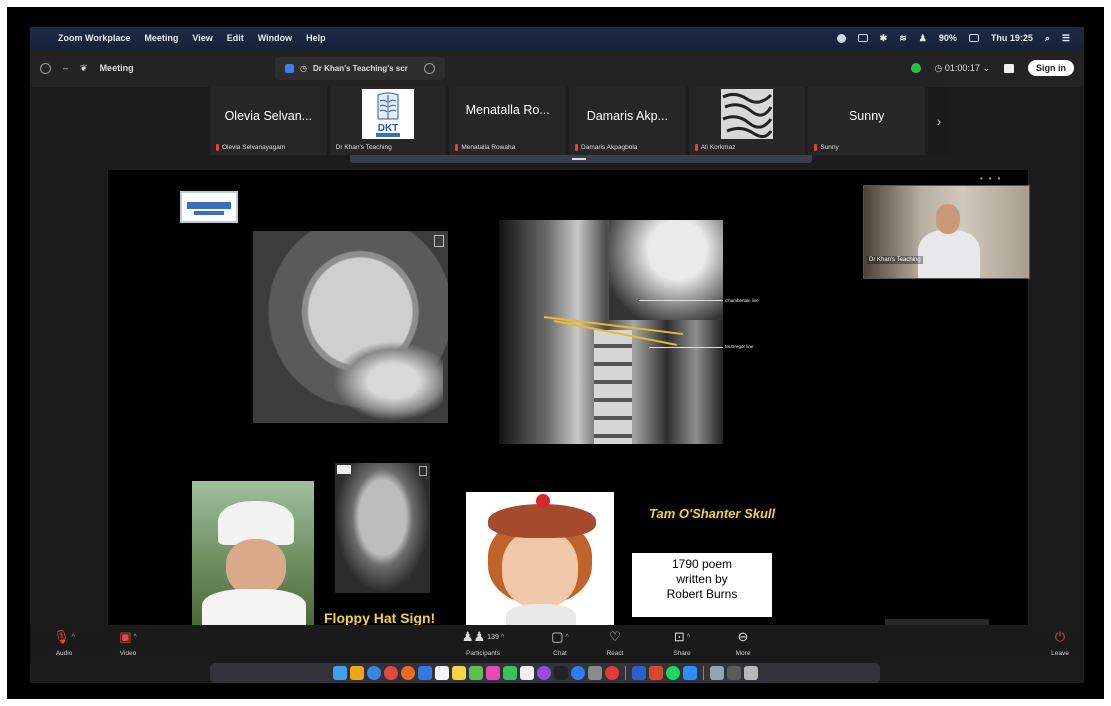 The height and width of the screenshot is (706, 1111). Describe the element at coordinates (509, 673) in the screenshot. I see `messages-icon` at that location.